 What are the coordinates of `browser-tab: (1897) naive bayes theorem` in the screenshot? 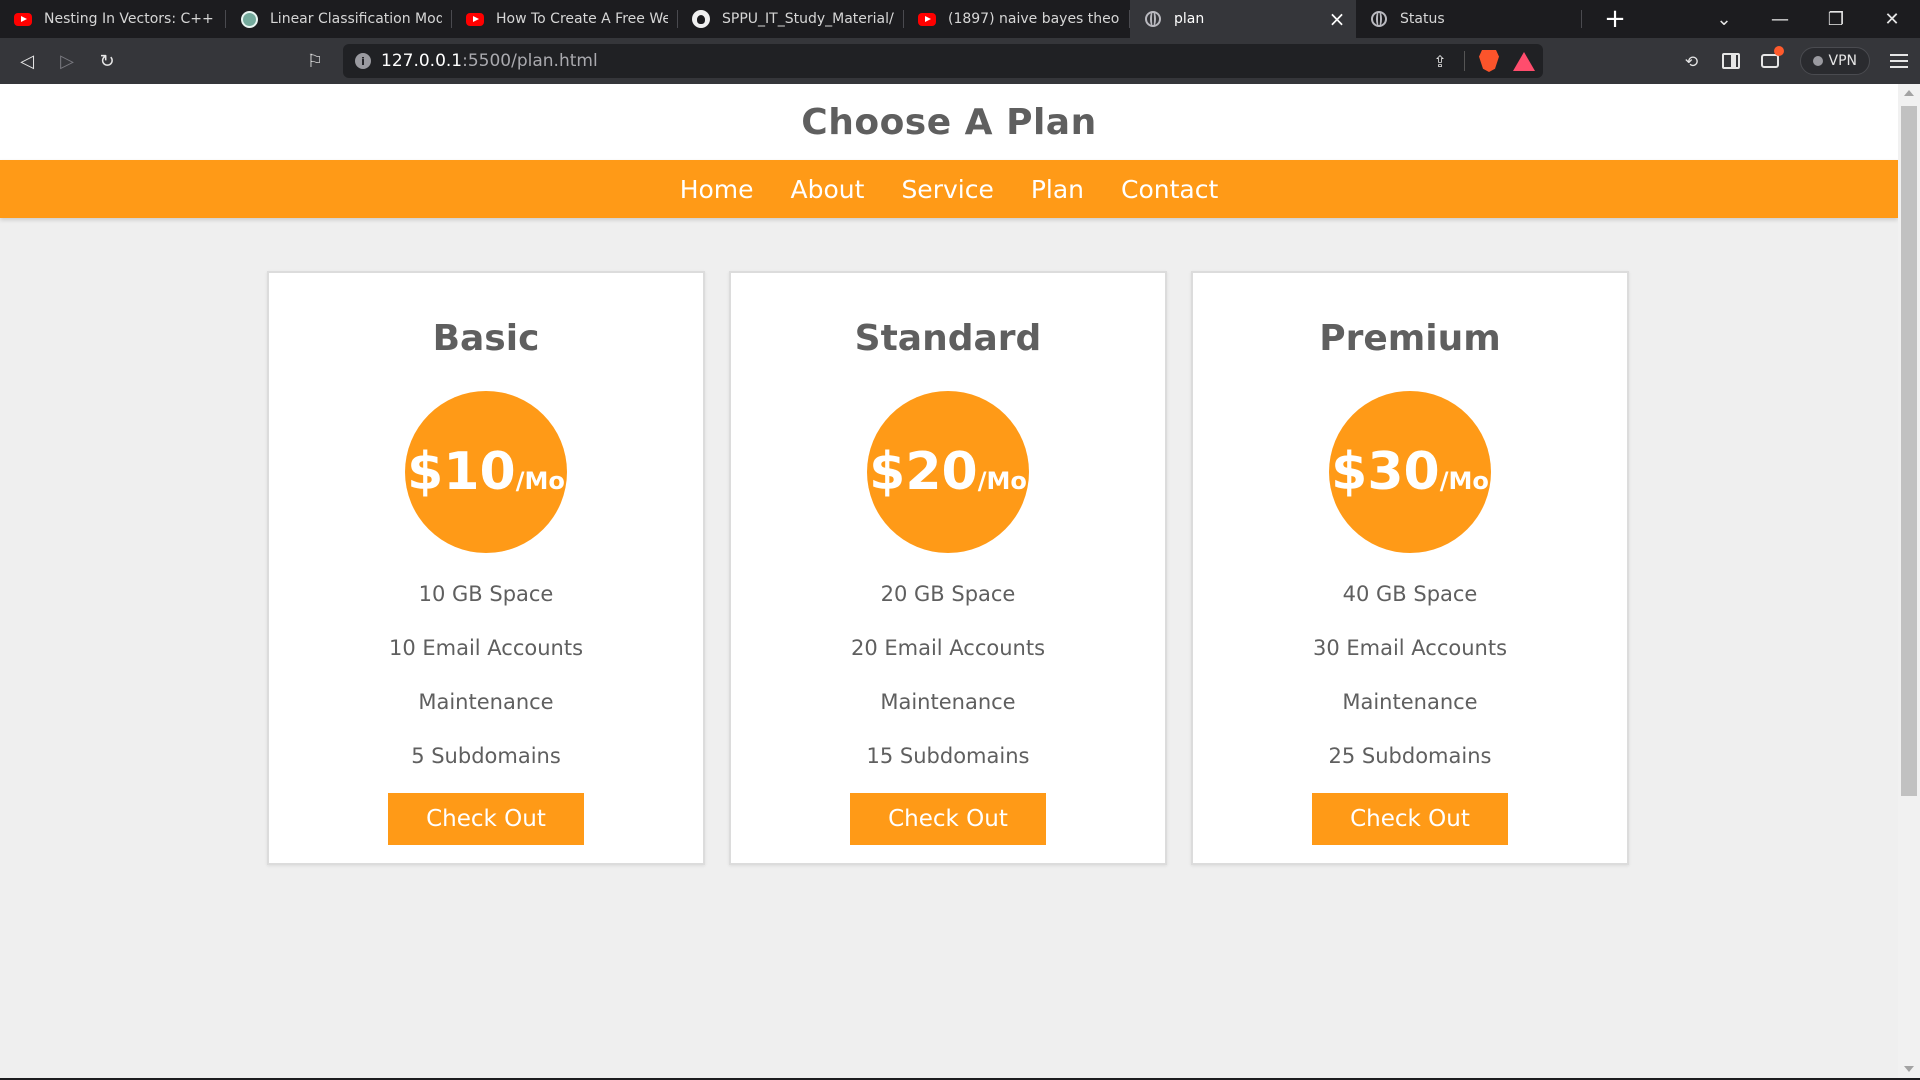 It's located at (1017, 19).